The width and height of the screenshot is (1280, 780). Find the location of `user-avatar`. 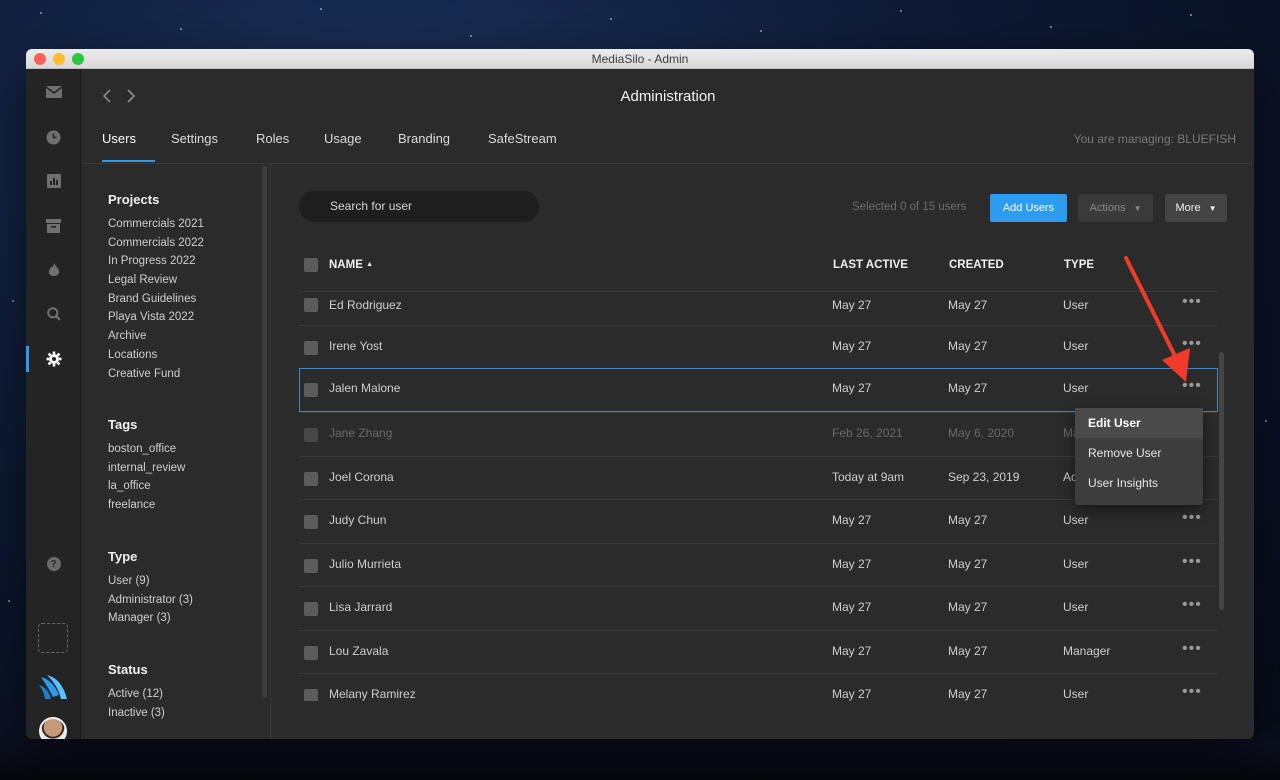

user-avatar is located at coordinates (53, 728).